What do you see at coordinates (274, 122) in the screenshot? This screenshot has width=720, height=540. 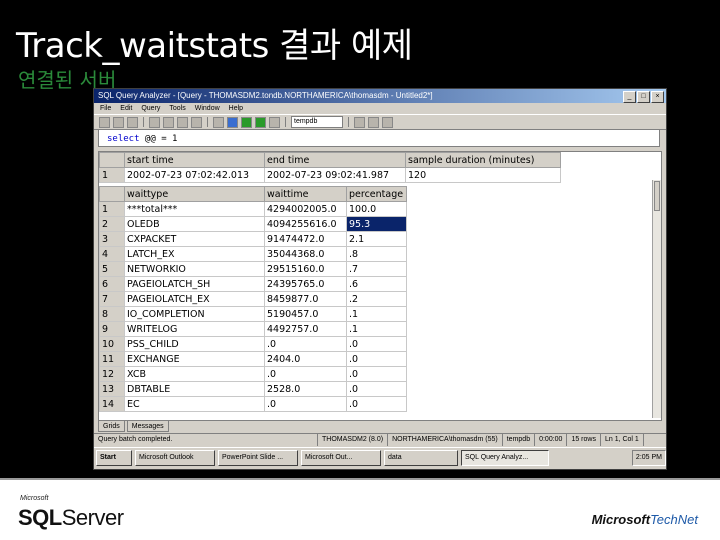 I see `stop-icon` at bounding box center [274, 122].